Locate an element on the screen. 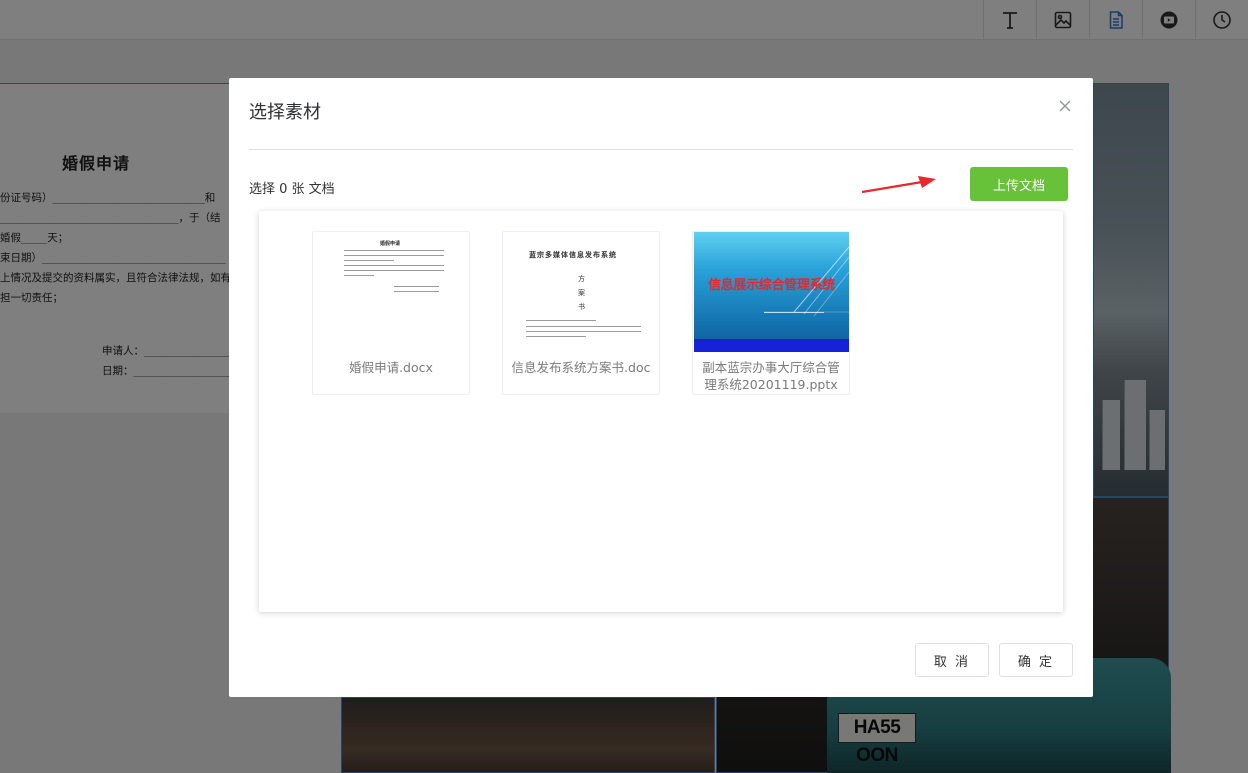 The width and height of the screenshot is (1248, 773). arrow-annotation-icon is located at coordinates (898, 185).